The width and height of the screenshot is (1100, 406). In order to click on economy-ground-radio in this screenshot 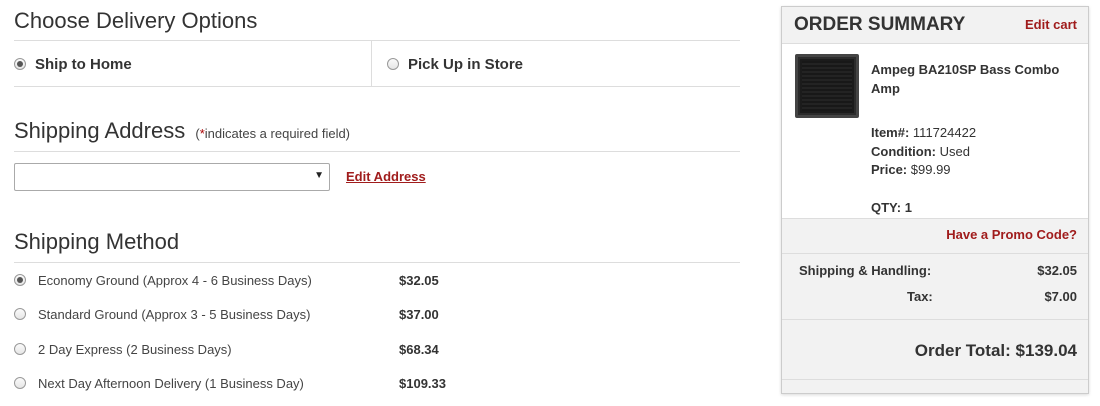, I will do `click(20, 280)`.